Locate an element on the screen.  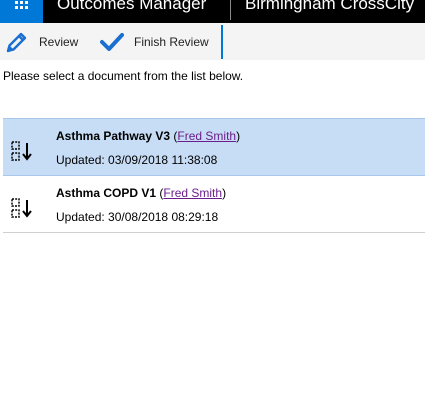
app-title: Outcomes Manager is located at coordinates (131, 7).